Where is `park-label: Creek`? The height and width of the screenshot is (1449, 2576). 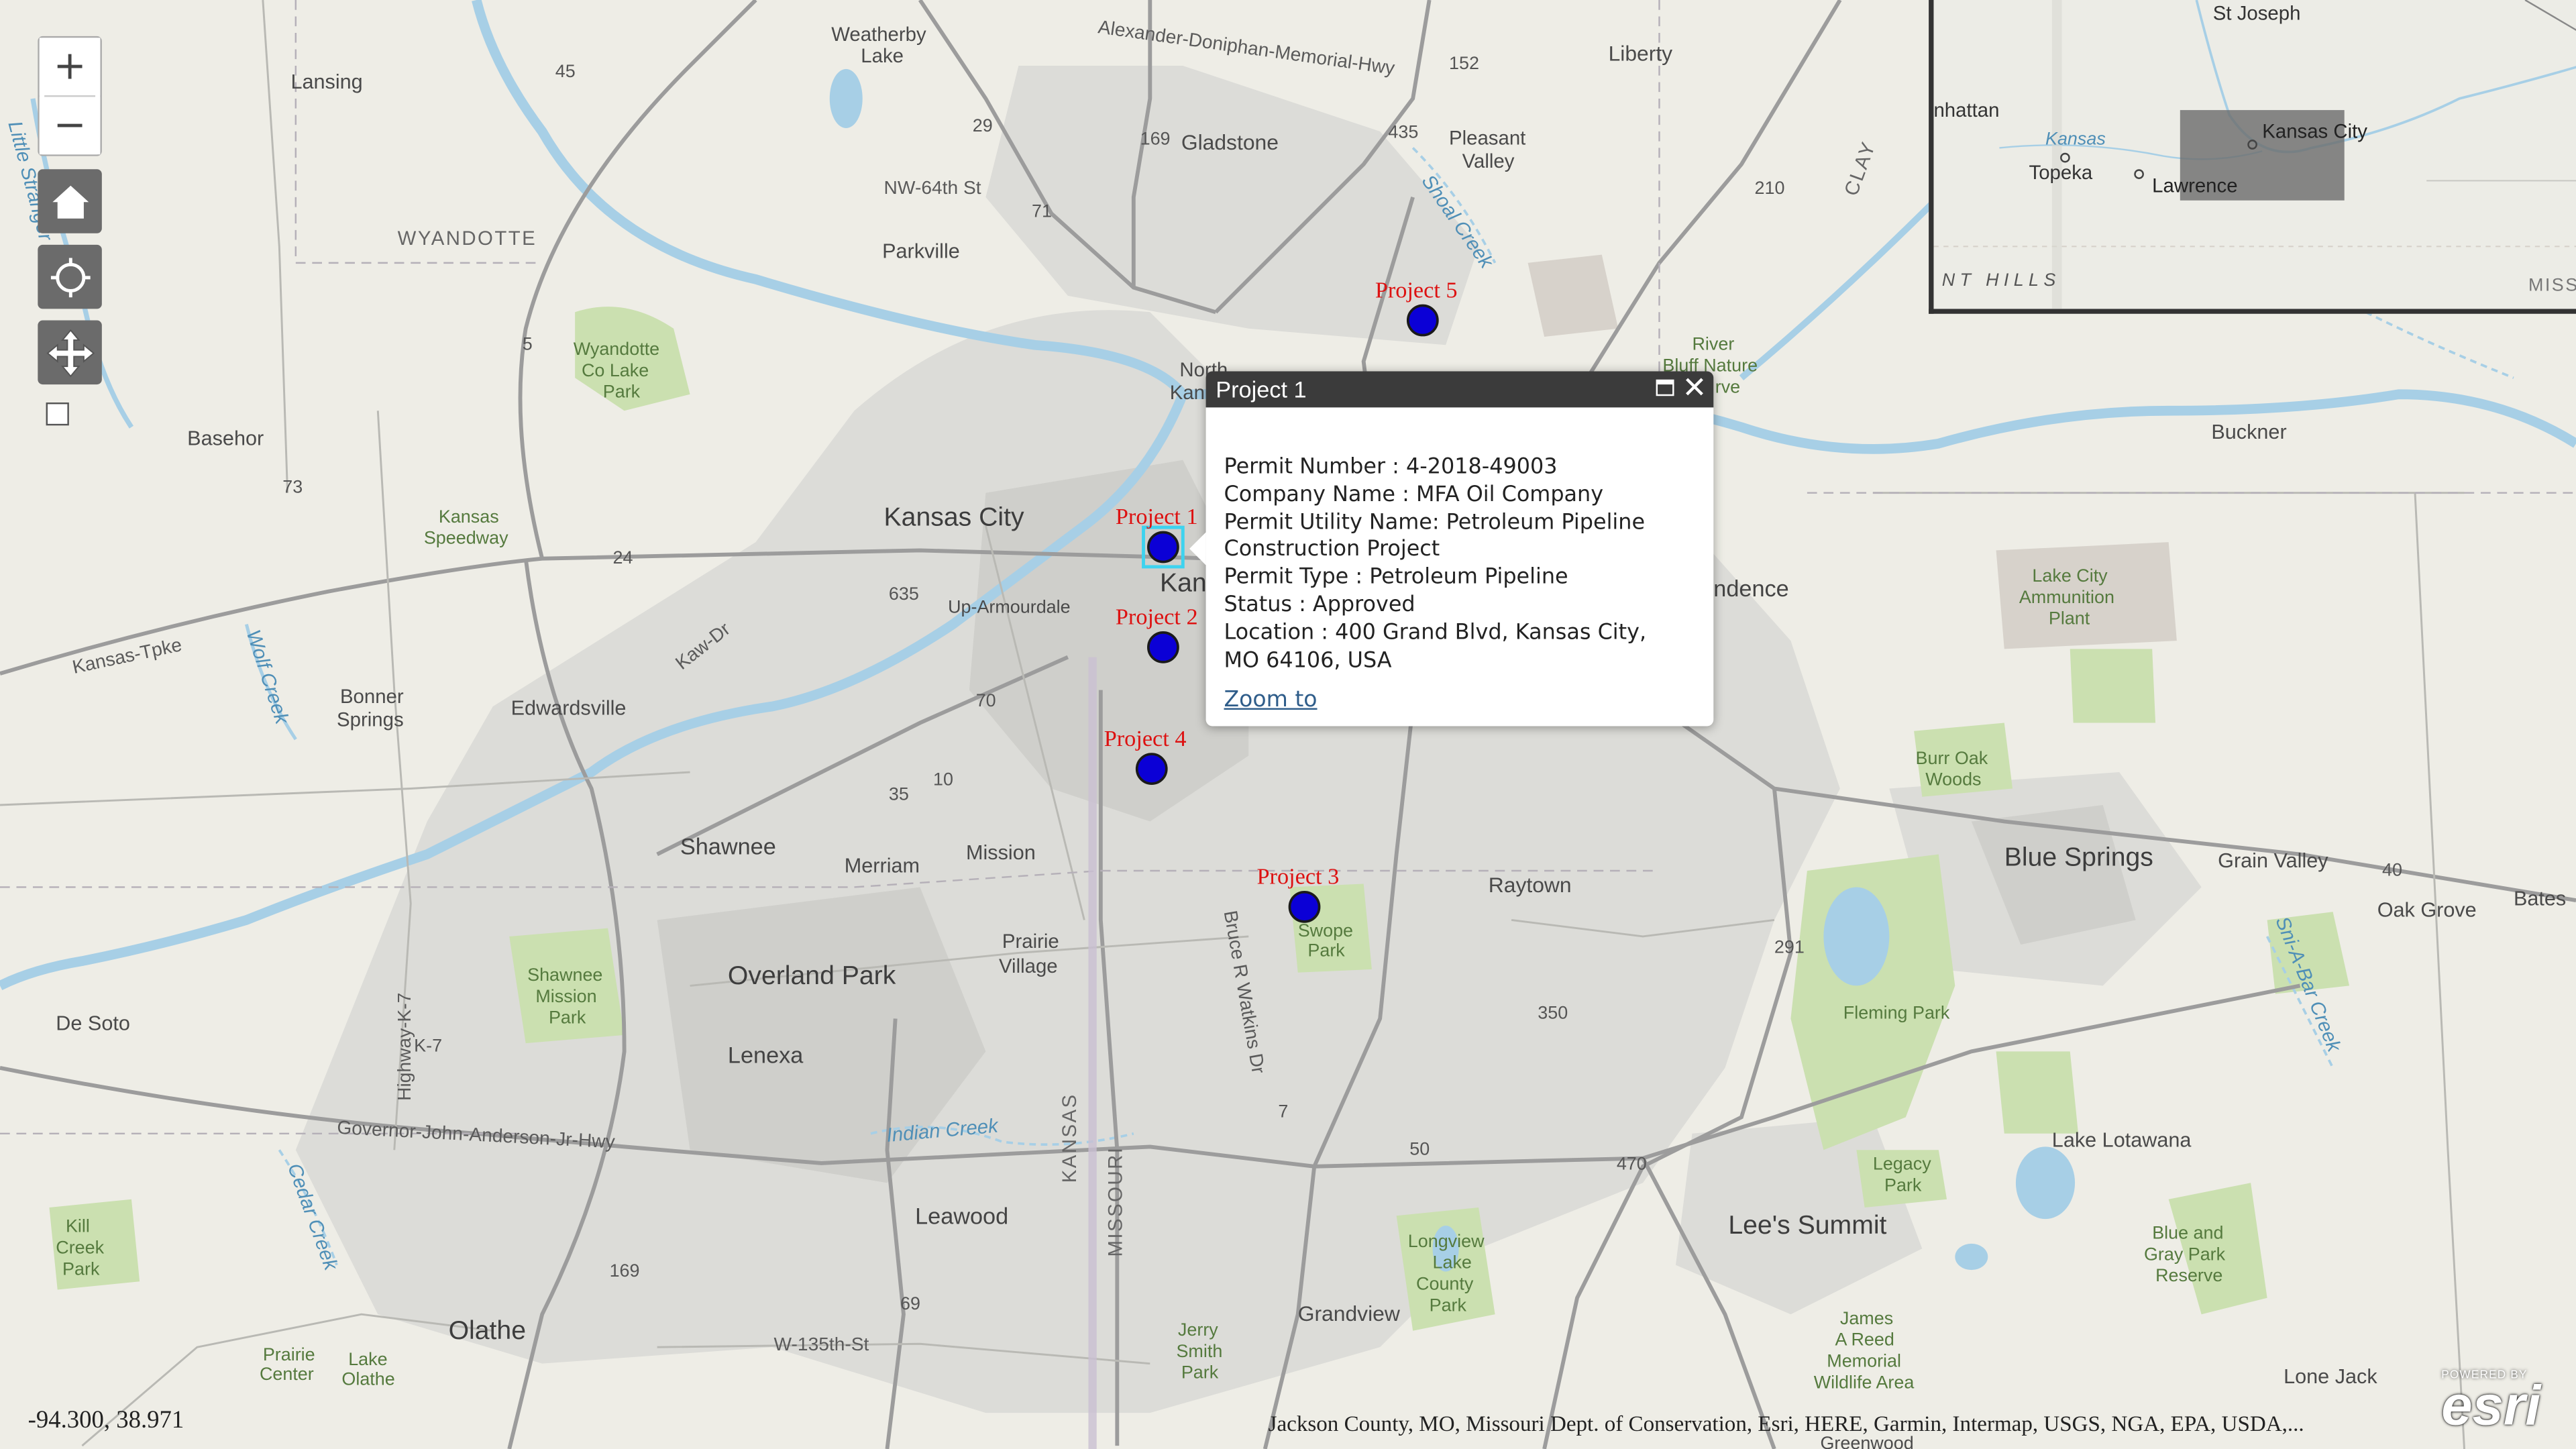
park-label: Creek is located at coordinates (80, 1248).